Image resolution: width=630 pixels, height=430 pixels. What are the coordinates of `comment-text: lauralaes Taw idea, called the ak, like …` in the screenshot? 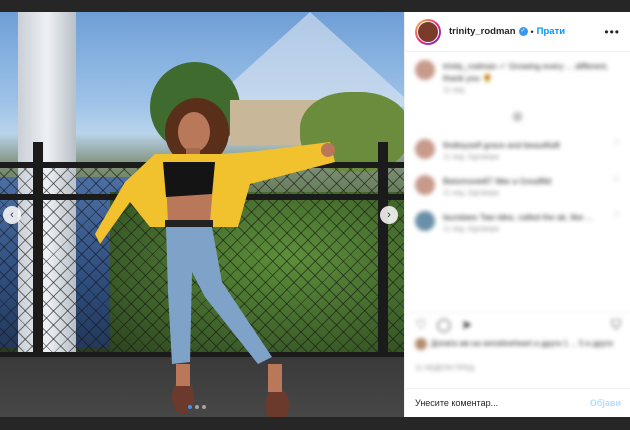 It's located at (518, 217).